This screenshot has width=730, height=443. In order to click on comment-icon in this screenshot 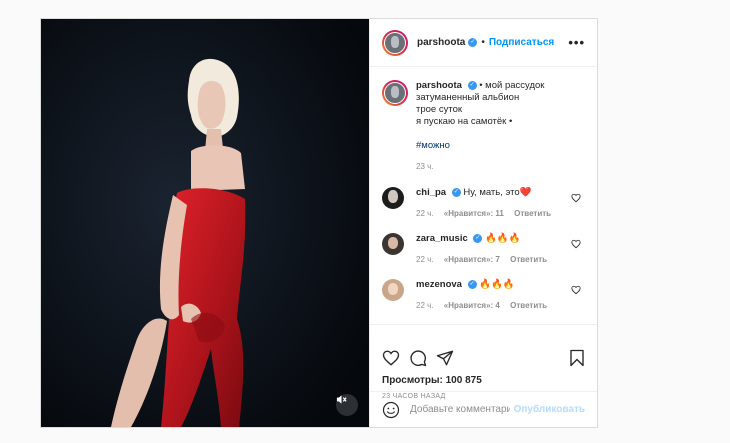, I will do `click(418, 358)`.